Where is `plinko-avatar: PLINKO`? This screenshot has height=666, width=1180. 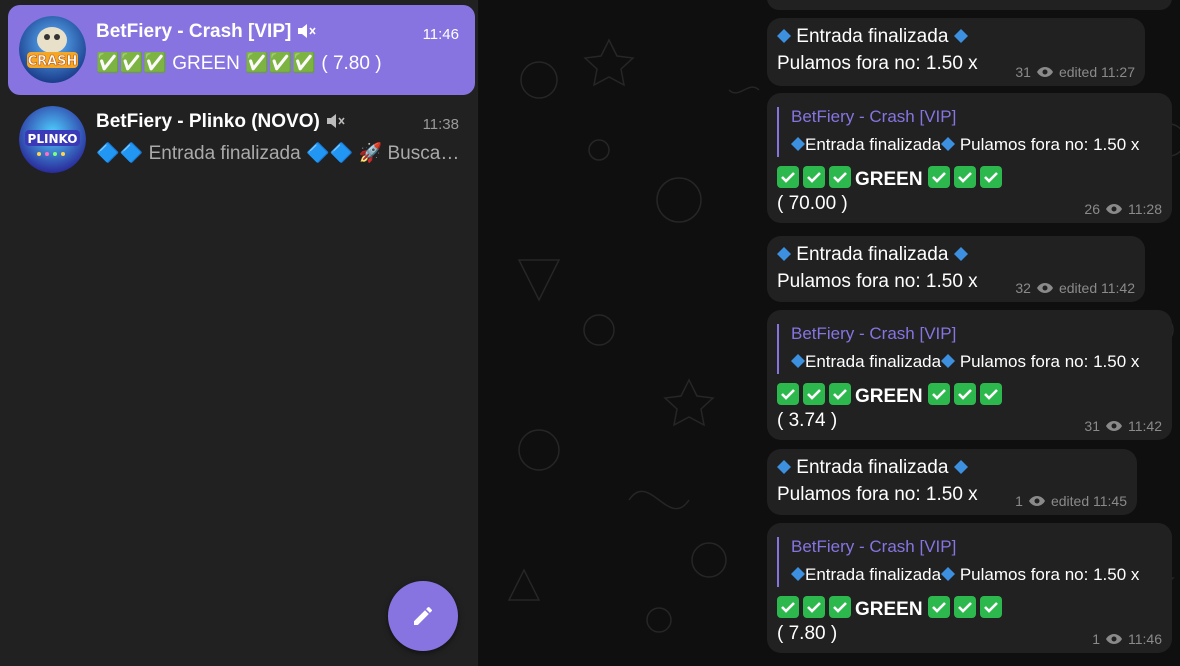 plinko-avatar: PLINKO is located at coordinates (52, 139).